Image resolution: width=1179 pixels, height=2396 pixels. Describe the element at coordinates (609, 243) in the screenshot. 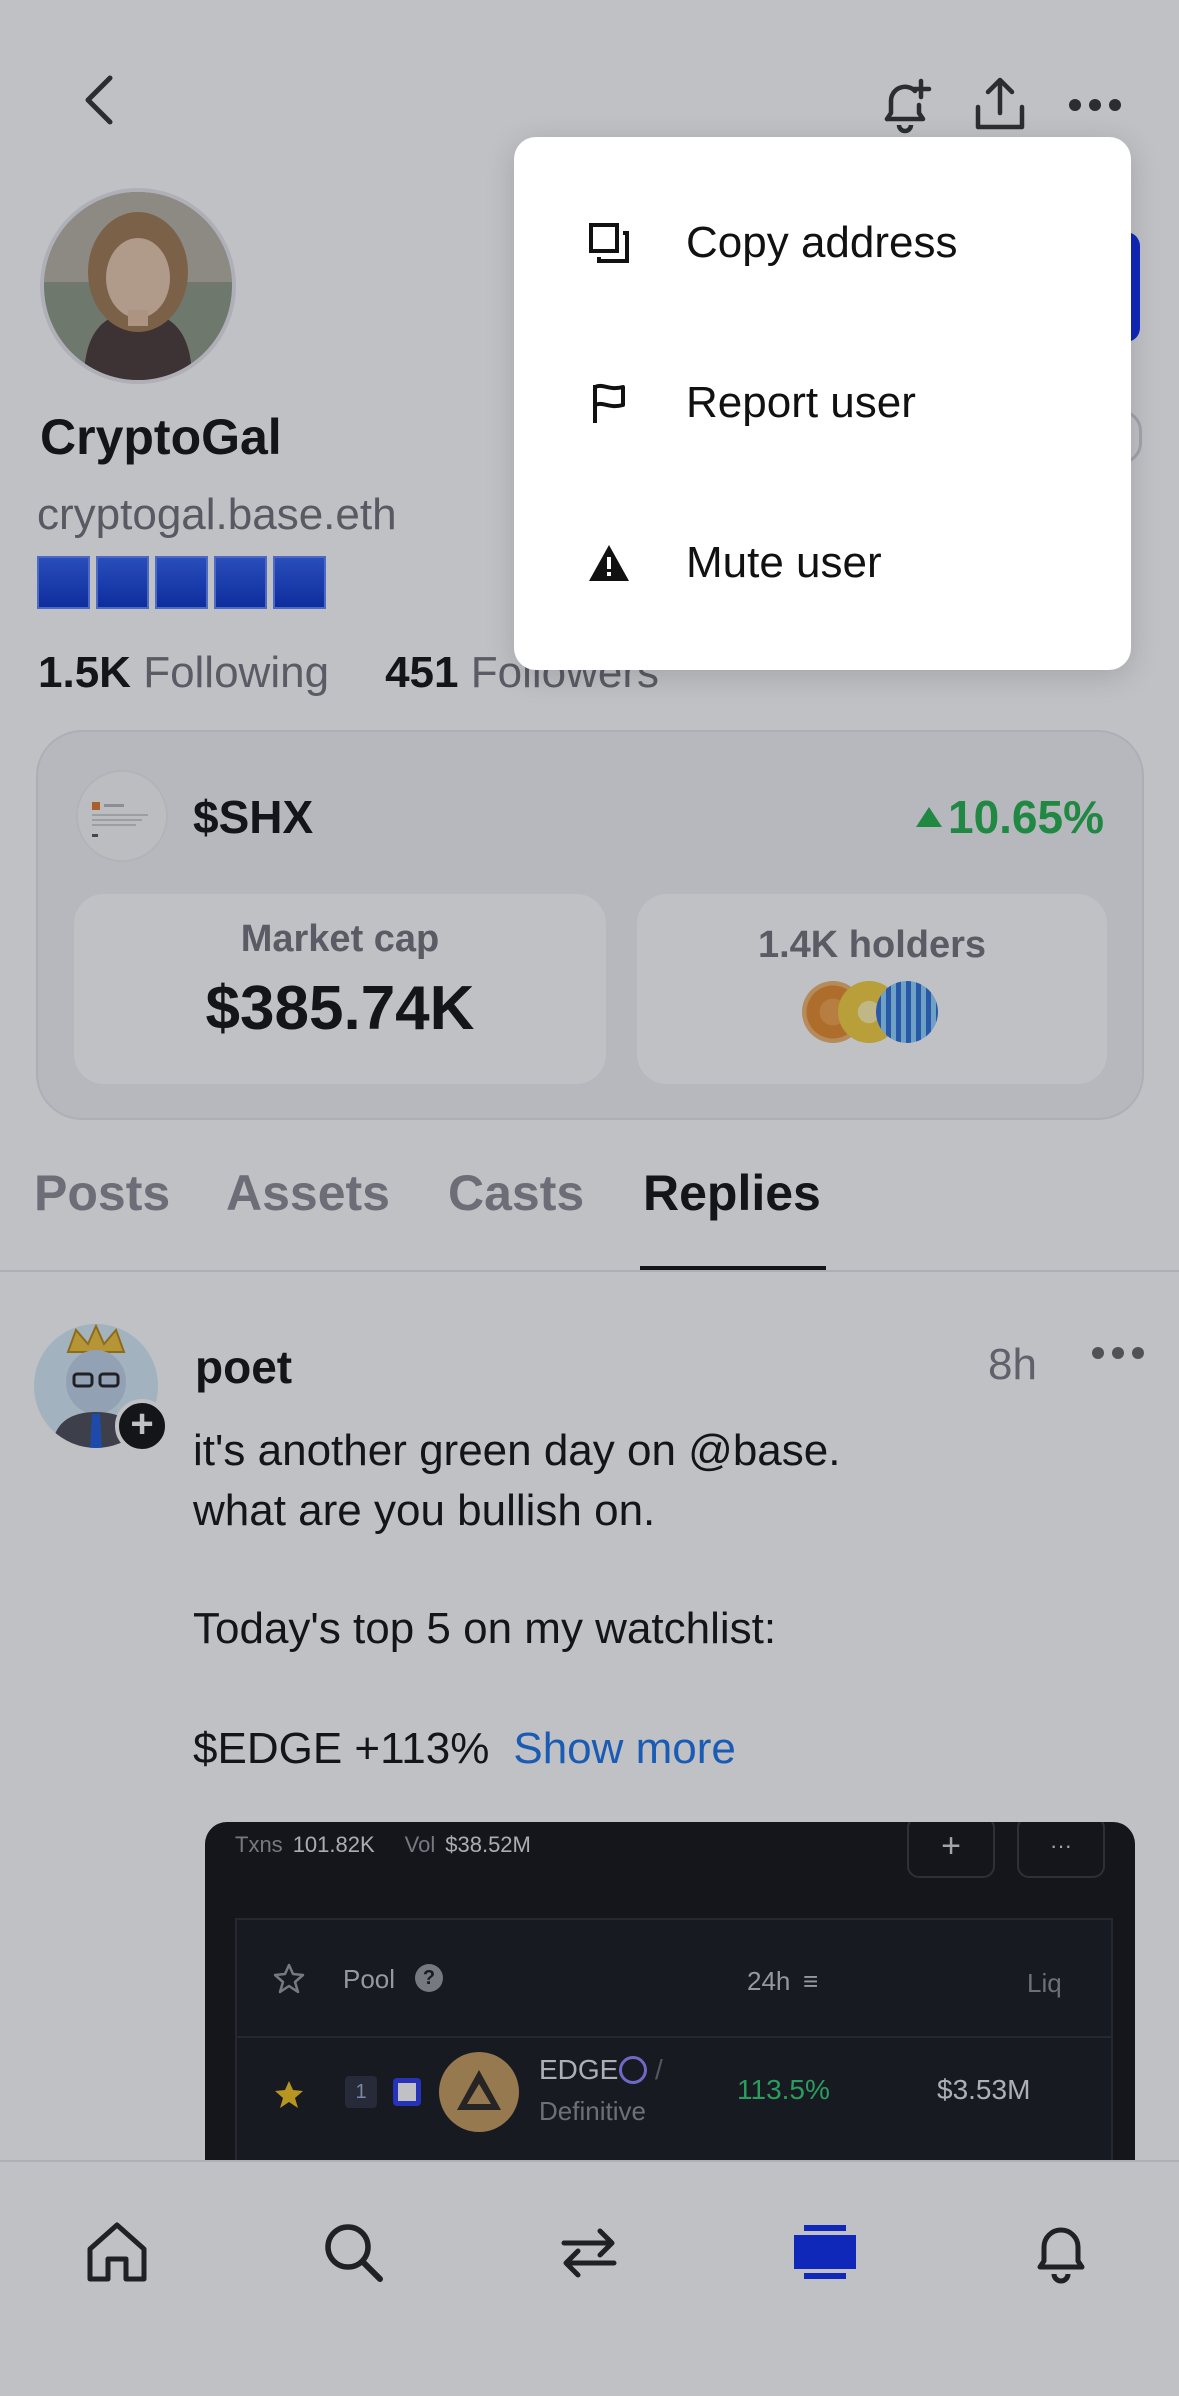

I see `copy-icon` at that location.